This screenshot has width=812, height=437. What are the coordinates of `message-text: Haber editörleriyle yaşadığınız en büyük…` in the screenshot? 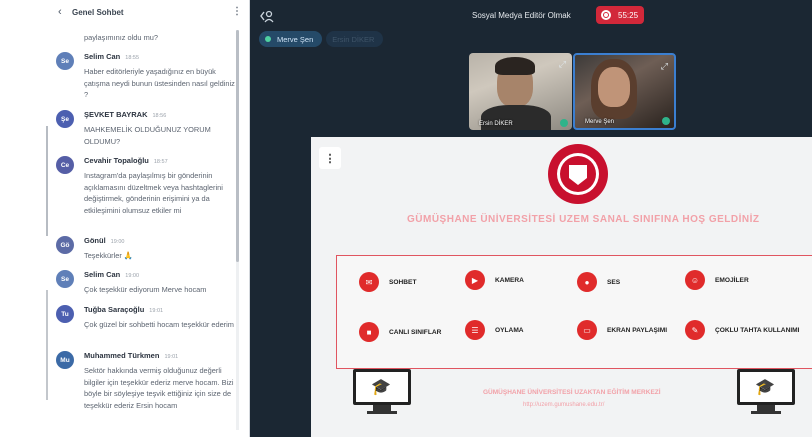 It's located at (159, 83).